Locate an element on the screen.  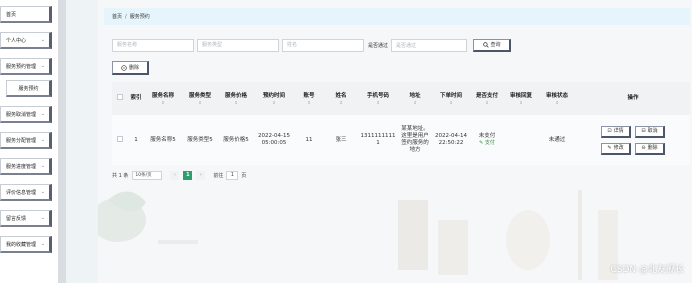
row-checkbox is located at coordinates (120, 138).